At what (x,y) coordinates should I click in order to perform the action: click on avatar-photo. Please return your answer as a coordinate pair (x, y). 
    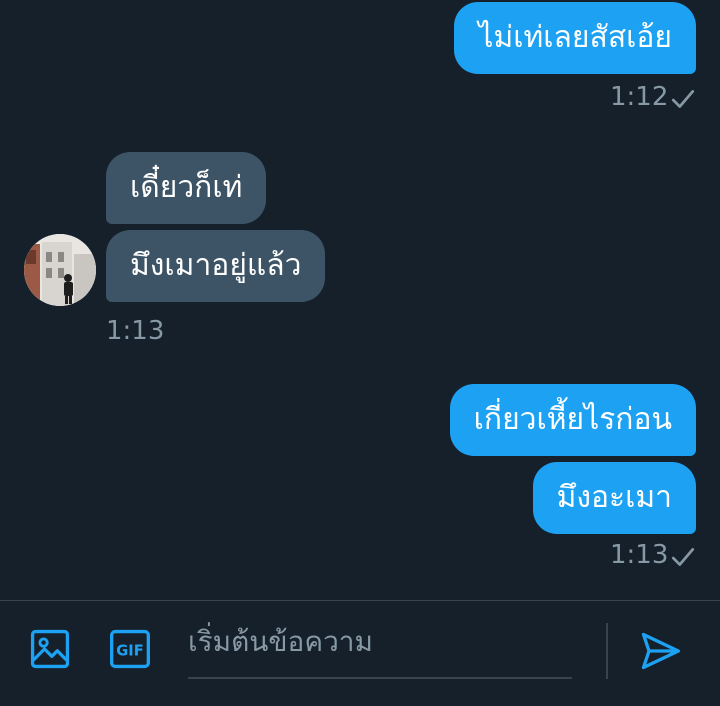
    Looking at the image, I should click on (60, 270).